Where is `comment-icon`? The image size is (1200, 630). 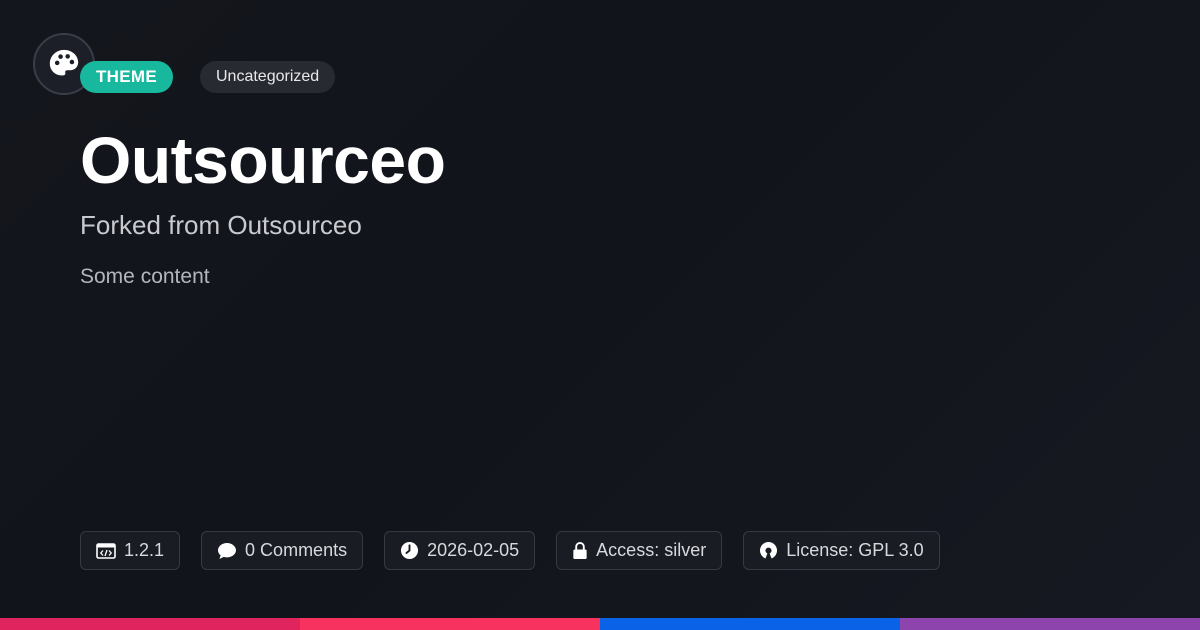 comment-icon is located at coordinates (227, 550).